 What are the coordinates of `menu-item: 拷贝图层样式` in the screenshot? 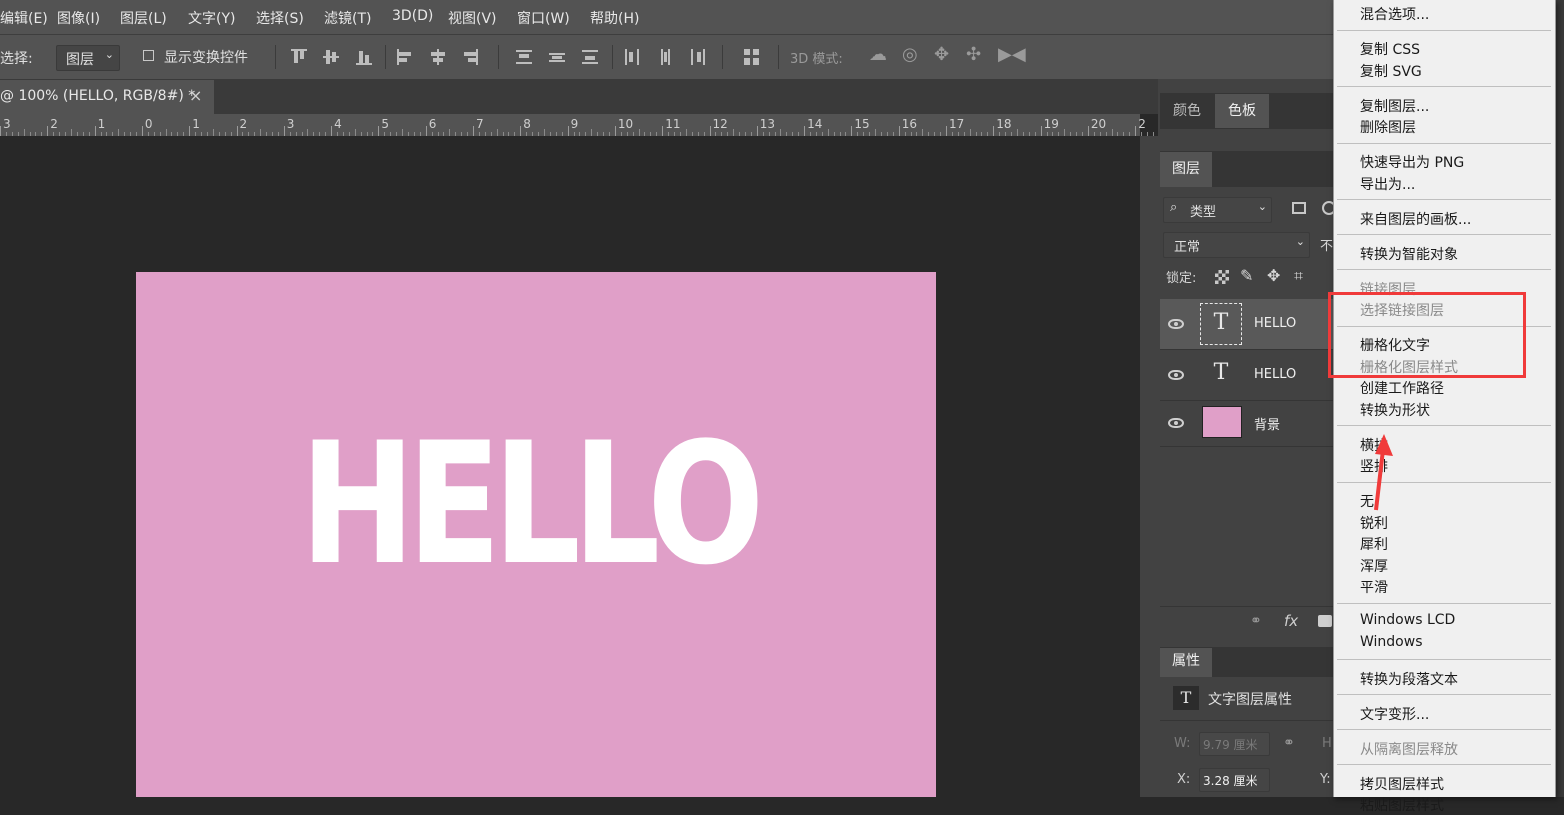 It's located at (1402, 784).